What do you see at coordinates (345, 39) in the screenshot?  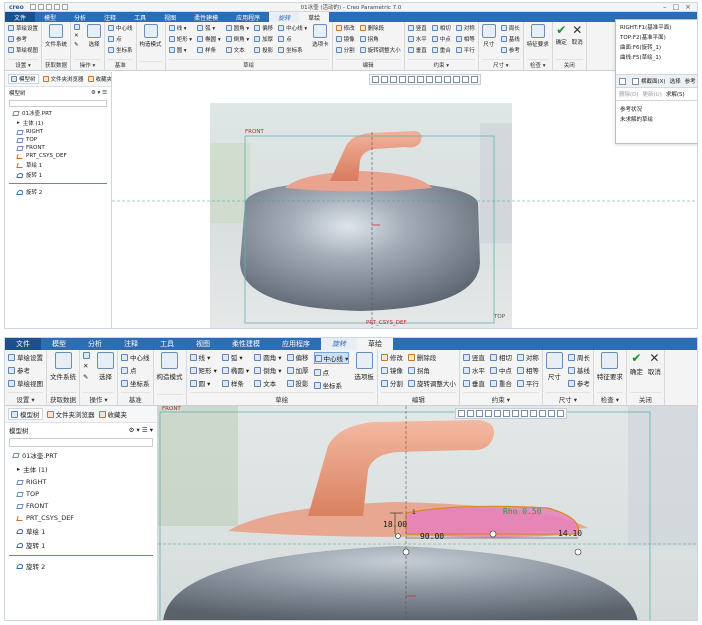 I see `mirror-button: 镜像` at bounding box center [345, 39].